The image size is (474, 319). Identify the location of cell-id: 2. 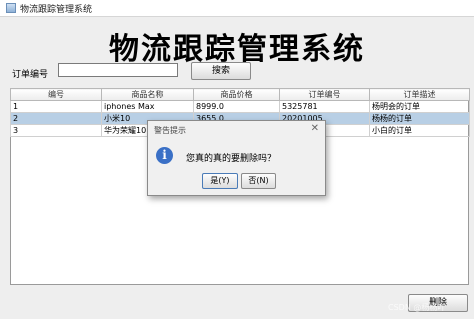
(56, 118).